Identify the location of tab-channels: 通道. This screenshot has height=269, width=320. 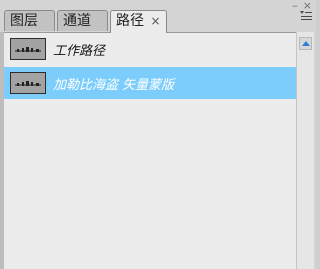
(82, 20).